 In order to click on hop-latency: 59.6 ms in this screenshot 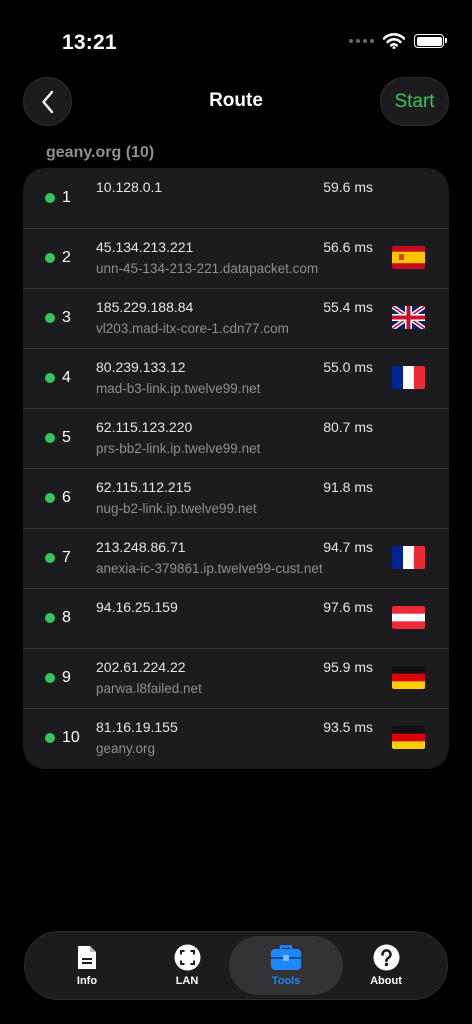, I will do `click(348, 187)`.